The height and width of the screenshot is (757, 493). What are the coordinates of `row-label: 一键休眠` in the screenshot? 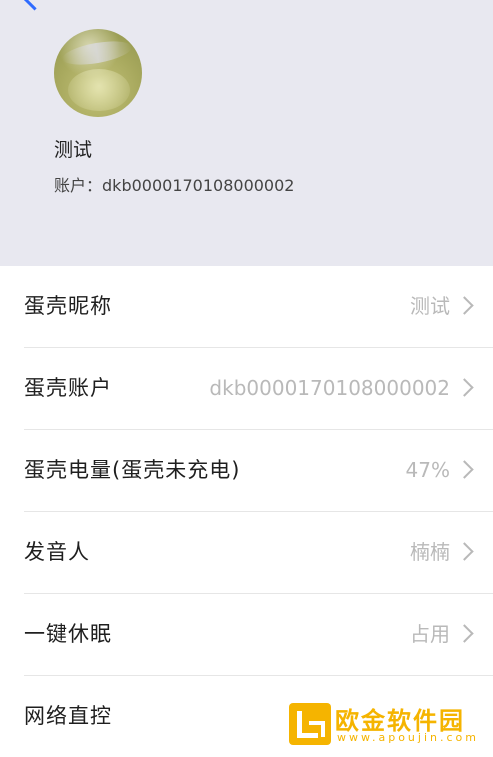 It's located at (68, 634).